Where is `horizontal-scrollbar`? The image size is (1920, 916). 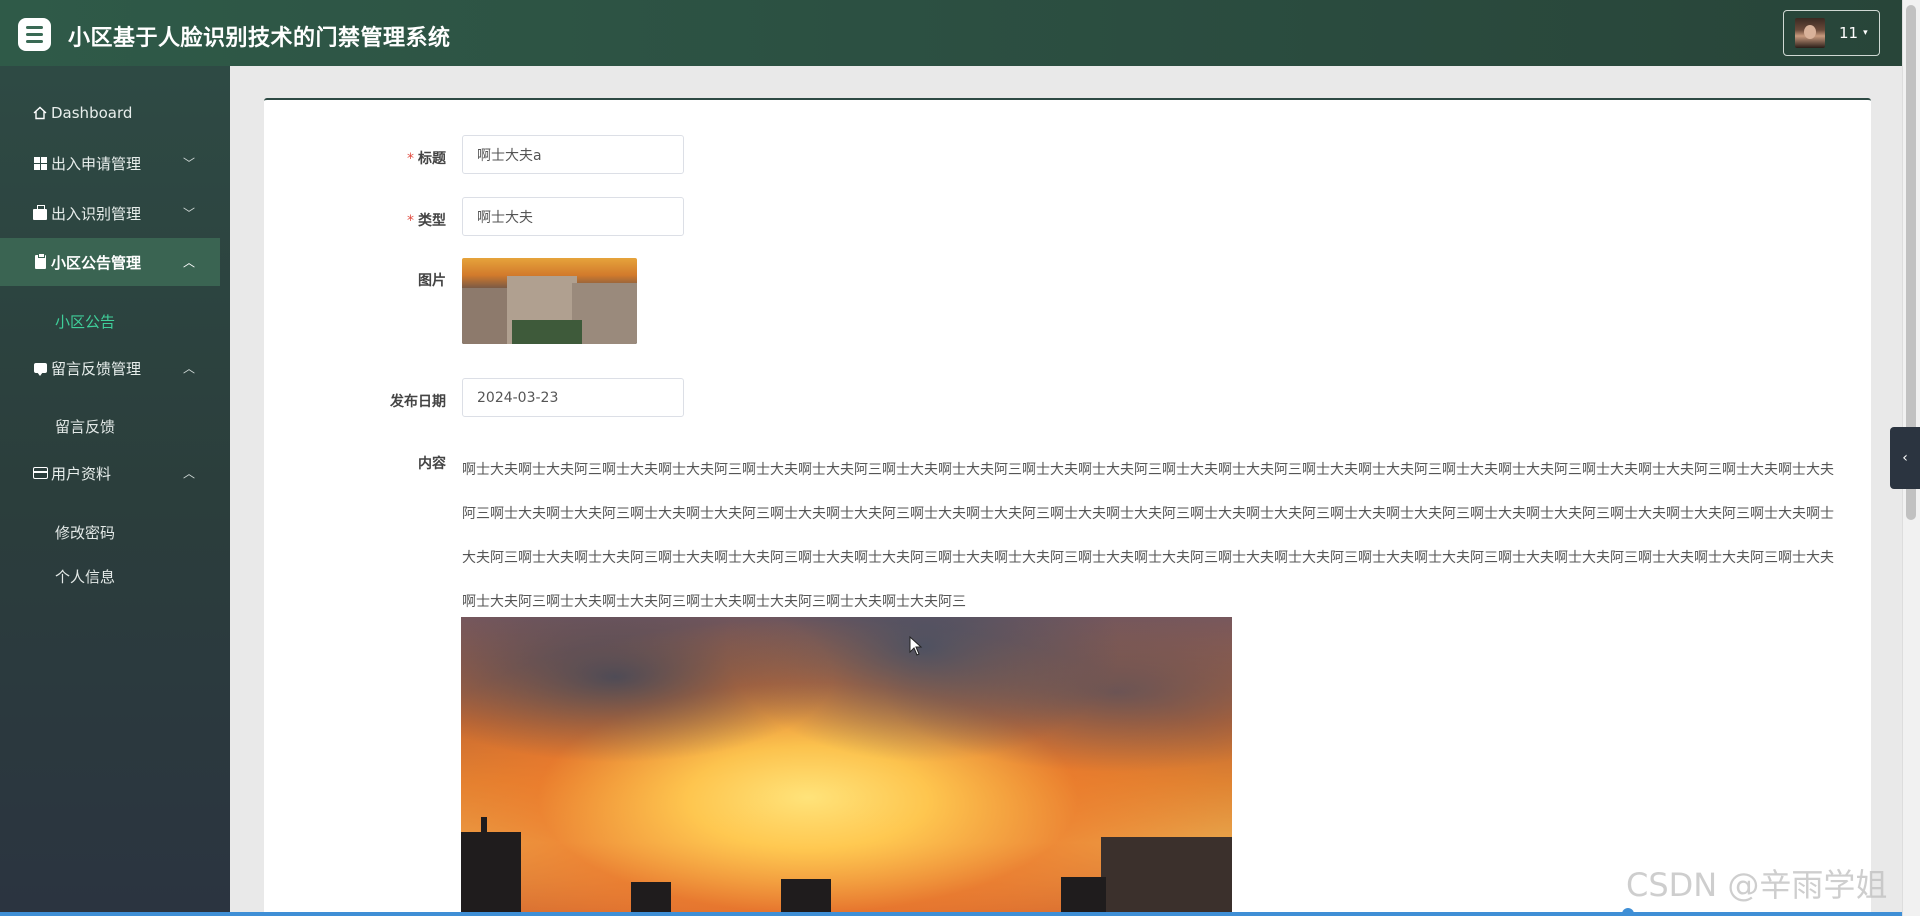 horizontal-scrollbar is located at coordinates (951, 914).